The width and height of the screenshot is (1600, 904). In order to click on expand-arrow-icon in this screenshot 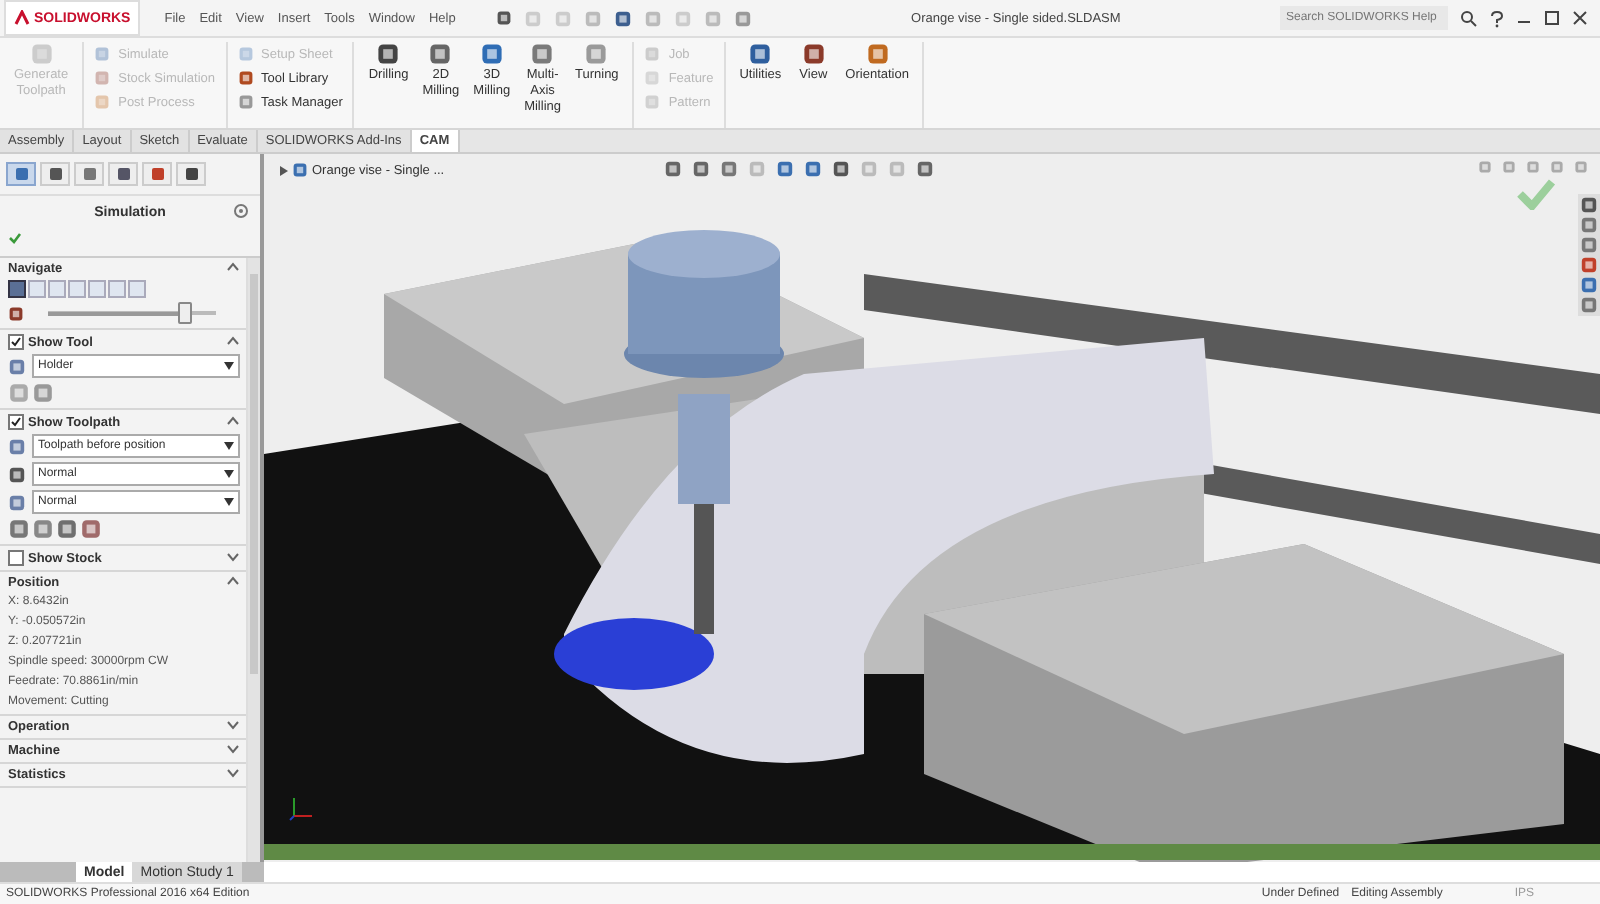, I will do `click(284, 170)`.